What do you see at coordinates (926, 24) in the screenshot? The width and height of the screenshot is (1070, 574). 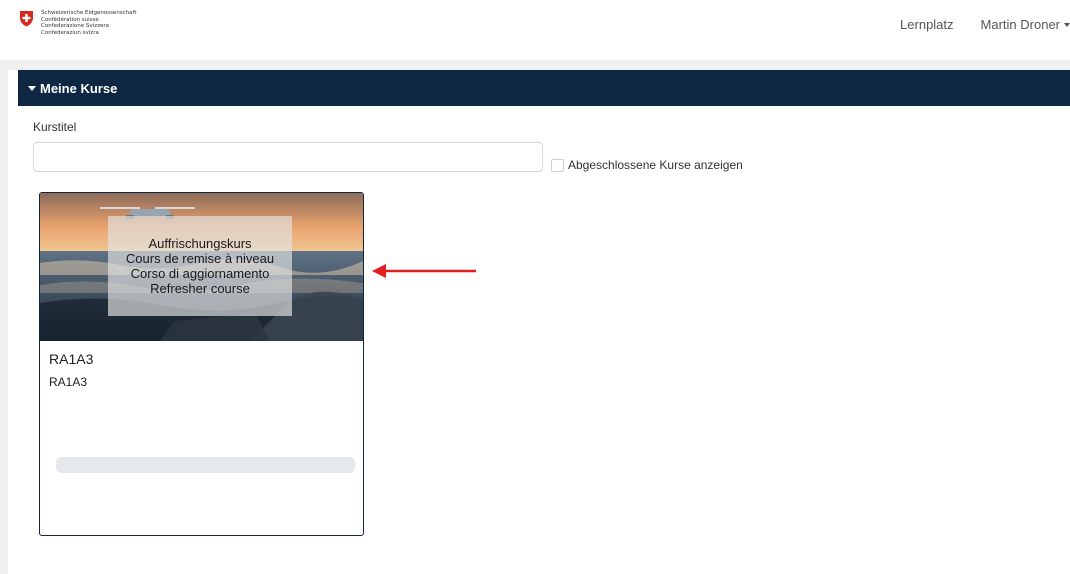 I see `nav-lernplatz-link: Lernplatz` at bounding box center [926, 24].